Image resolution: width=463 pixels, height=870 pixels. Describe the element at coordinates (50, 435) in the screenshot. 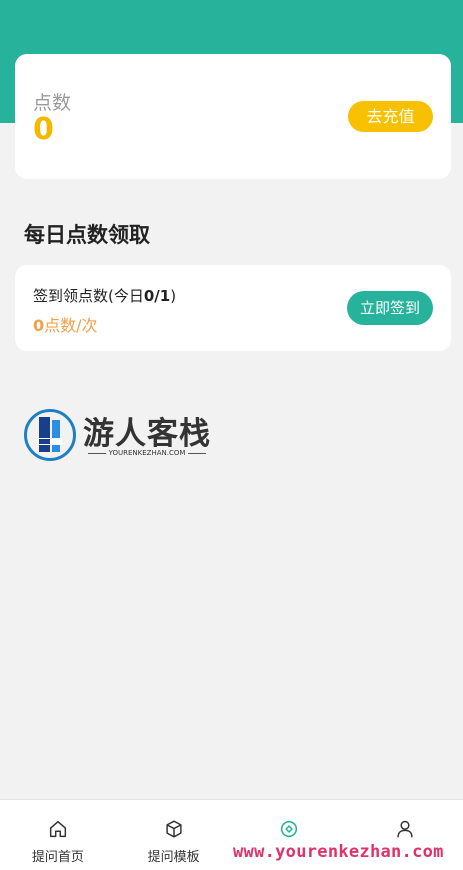

I see `brand-emblem-icon` at that location.